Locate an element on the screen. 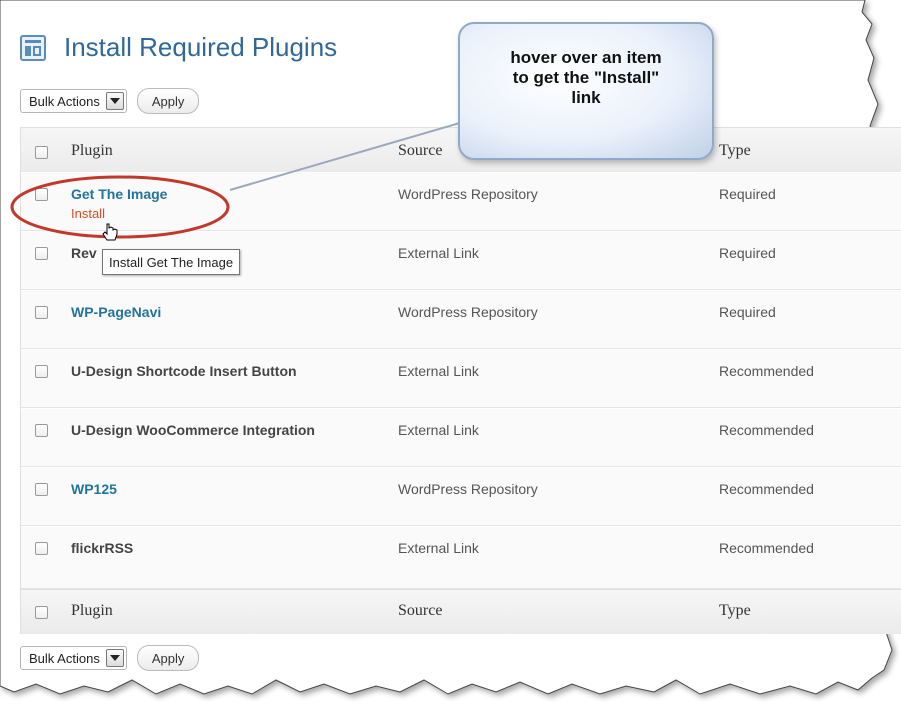 The height and width of the screenshot is (704, 901). callout-line-2: to get the "Install" is located at coordinates (586, 77).